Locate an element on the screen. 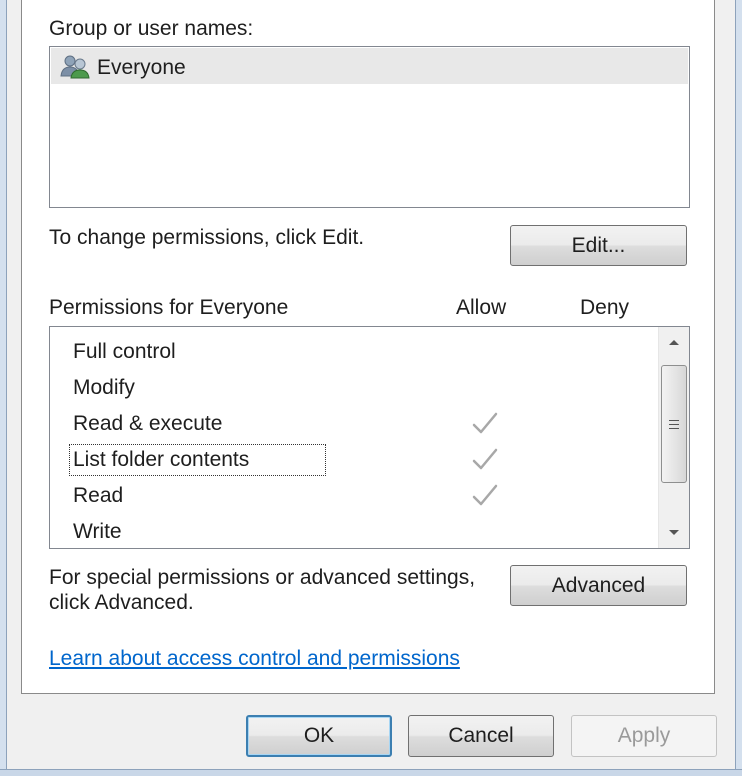  advanced-text-line2: click Advanced. is located at coordinates (121, 602).